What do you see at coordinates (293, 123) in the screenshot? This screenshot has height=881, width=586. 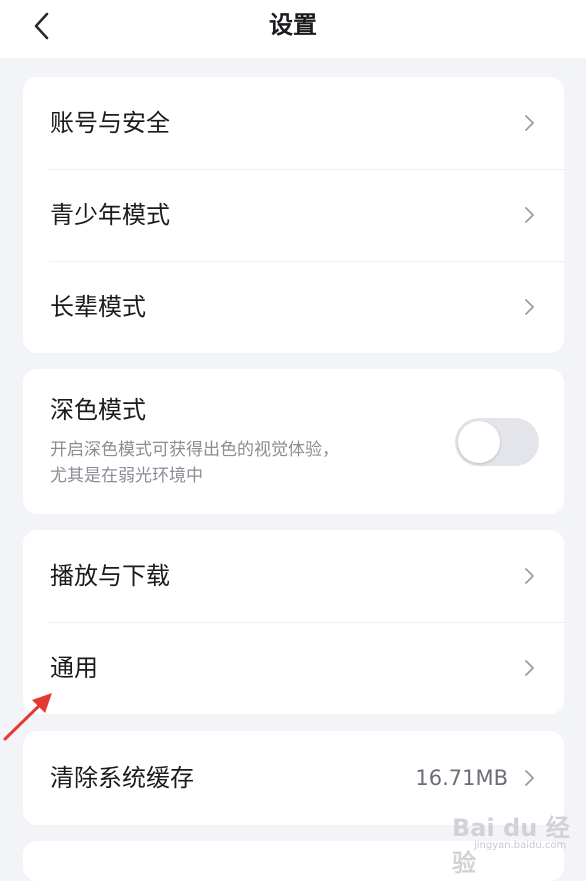 I see `settings-item-account-security: 账号与安全` at bounding box center [293, 123].